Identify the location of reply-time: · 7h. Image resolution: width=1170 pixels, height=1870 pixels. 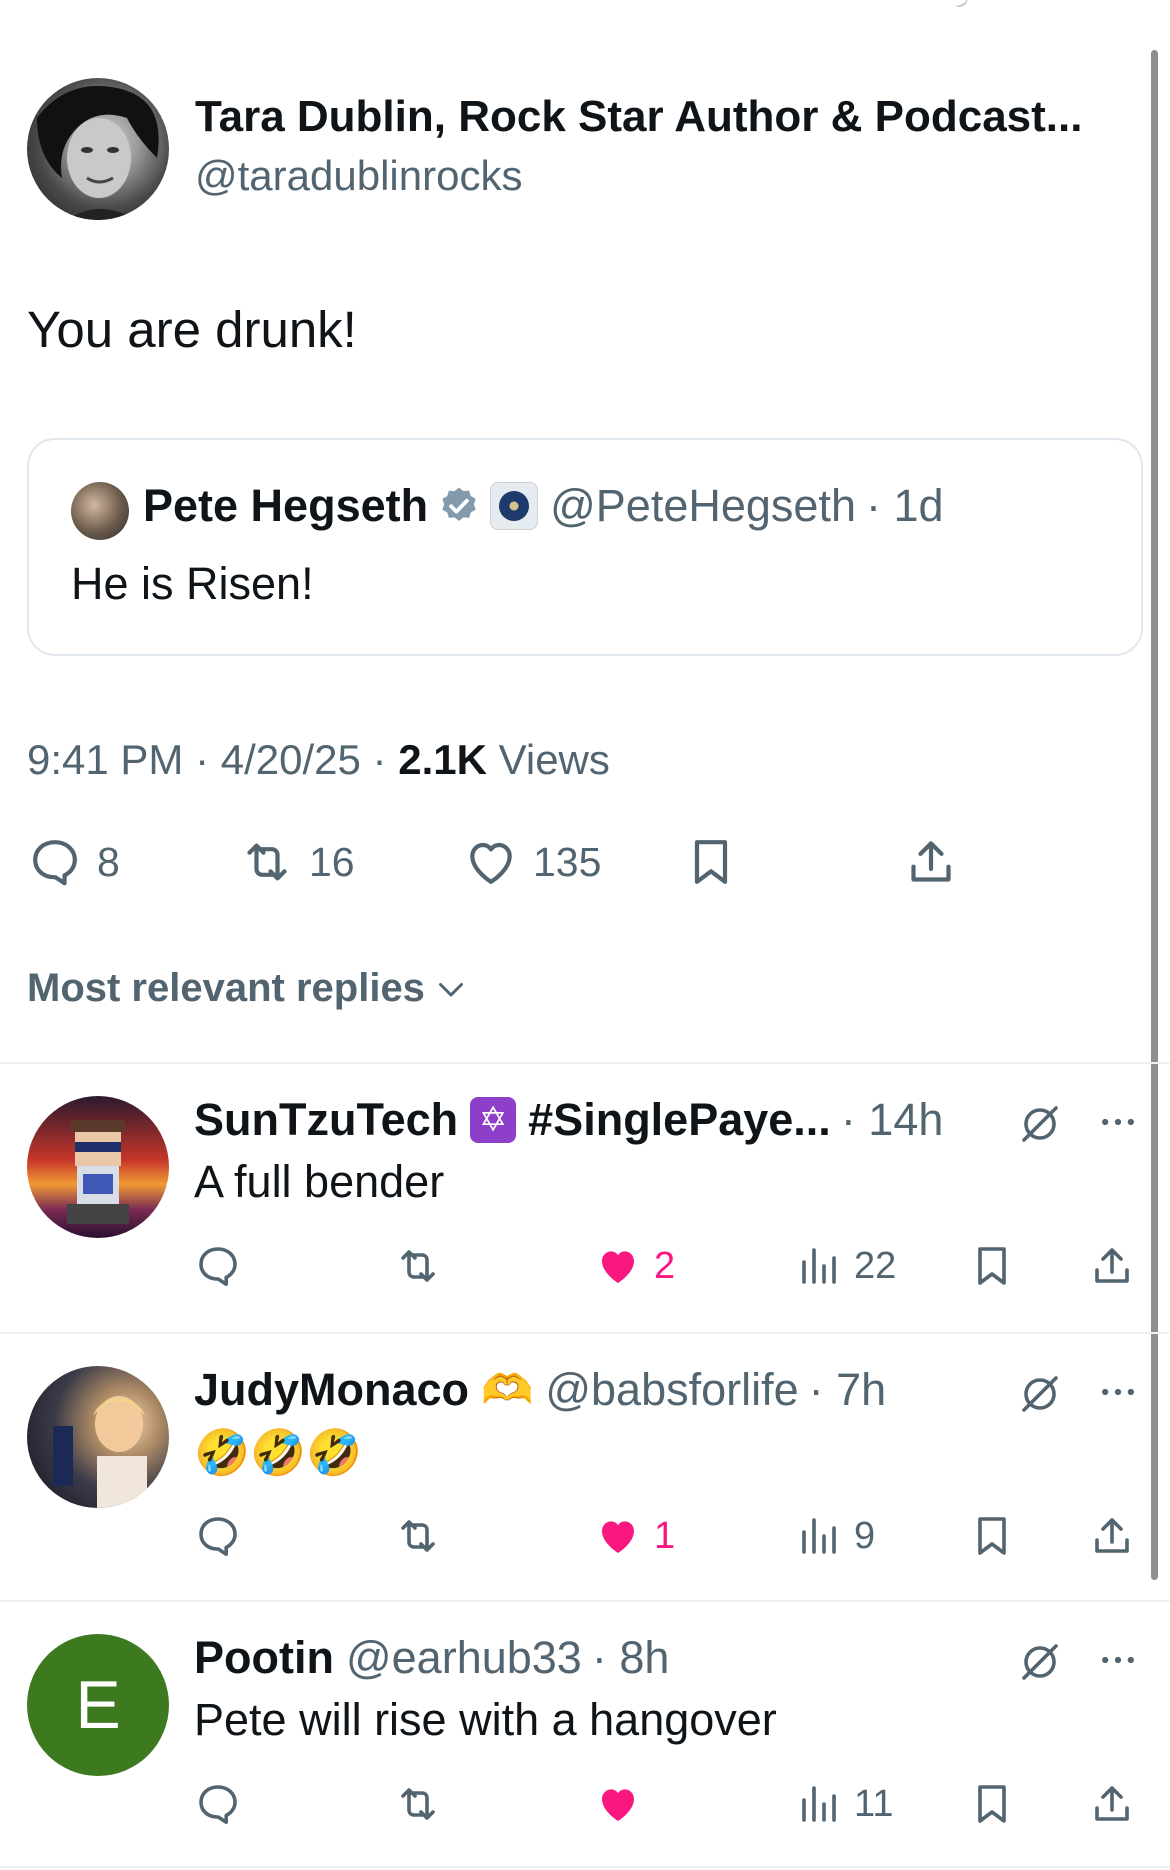
(847, 1389).